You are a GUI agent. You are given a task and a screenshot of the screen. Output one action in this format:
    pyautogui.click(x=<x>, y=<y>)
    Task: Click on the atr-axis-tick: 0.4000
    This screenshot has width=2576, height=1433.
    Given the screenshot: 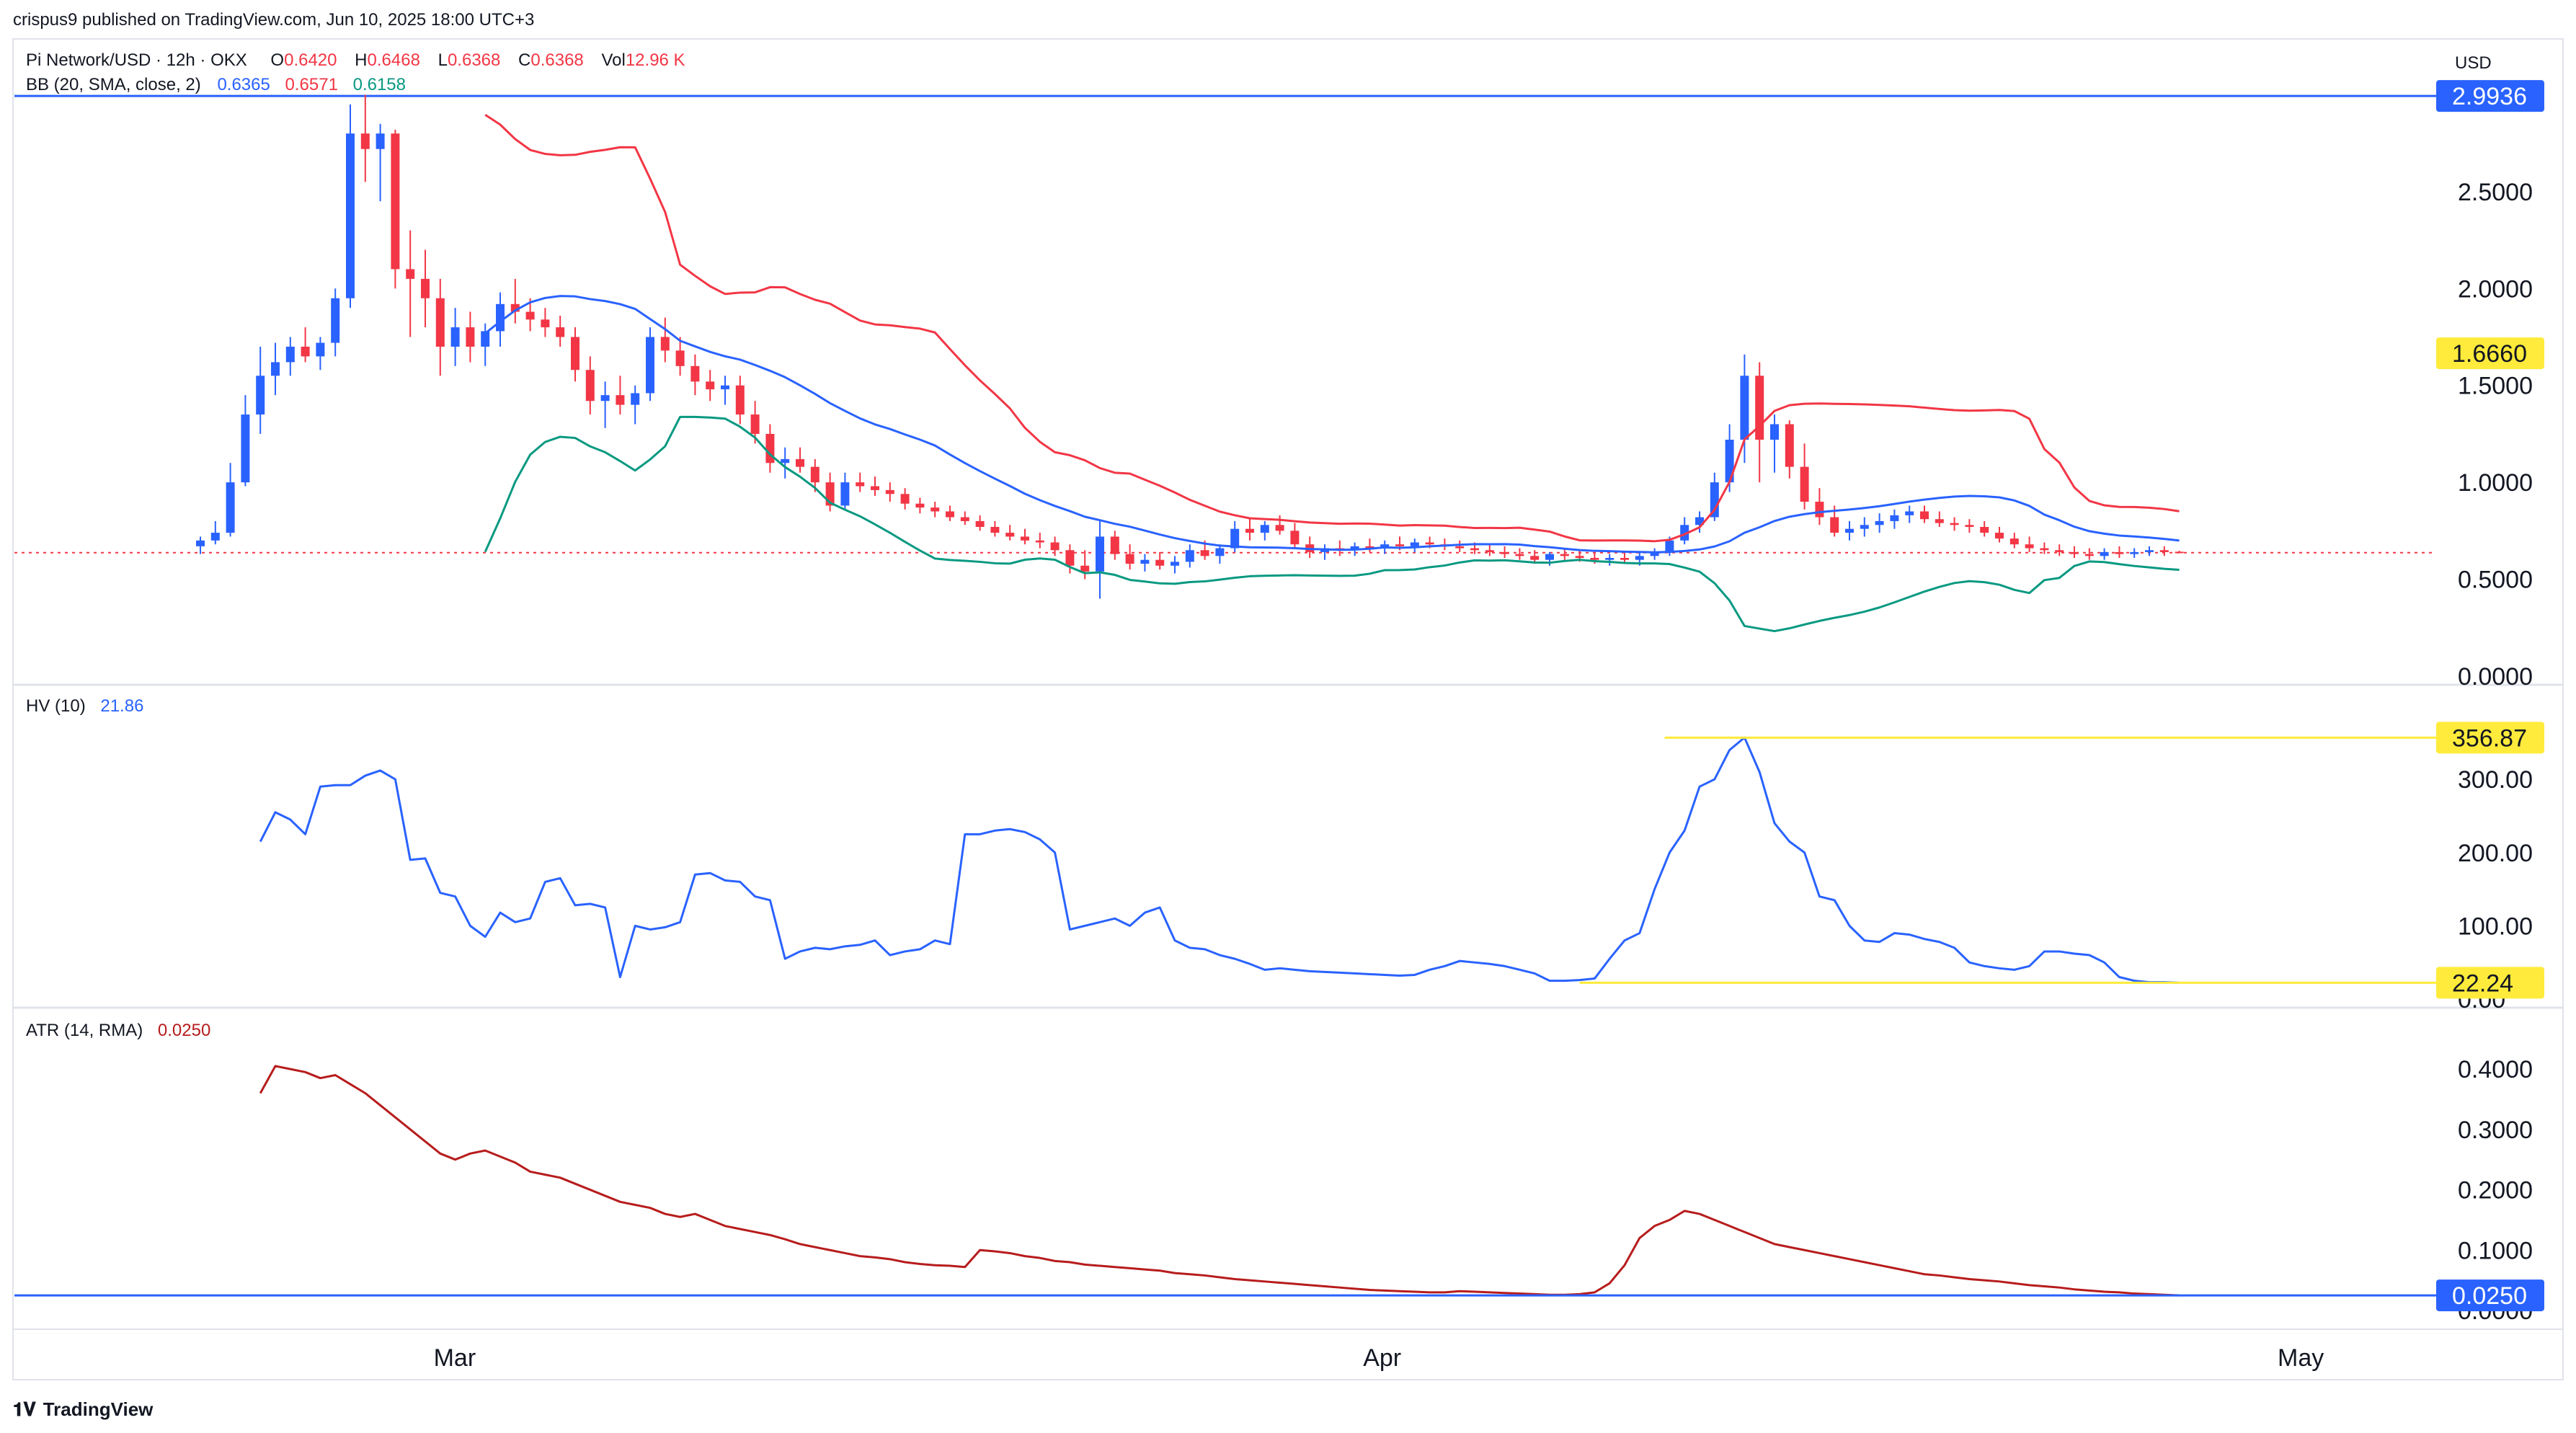 What is the action you would take?
    pyautogui.click(x=2495, y=1069)
    